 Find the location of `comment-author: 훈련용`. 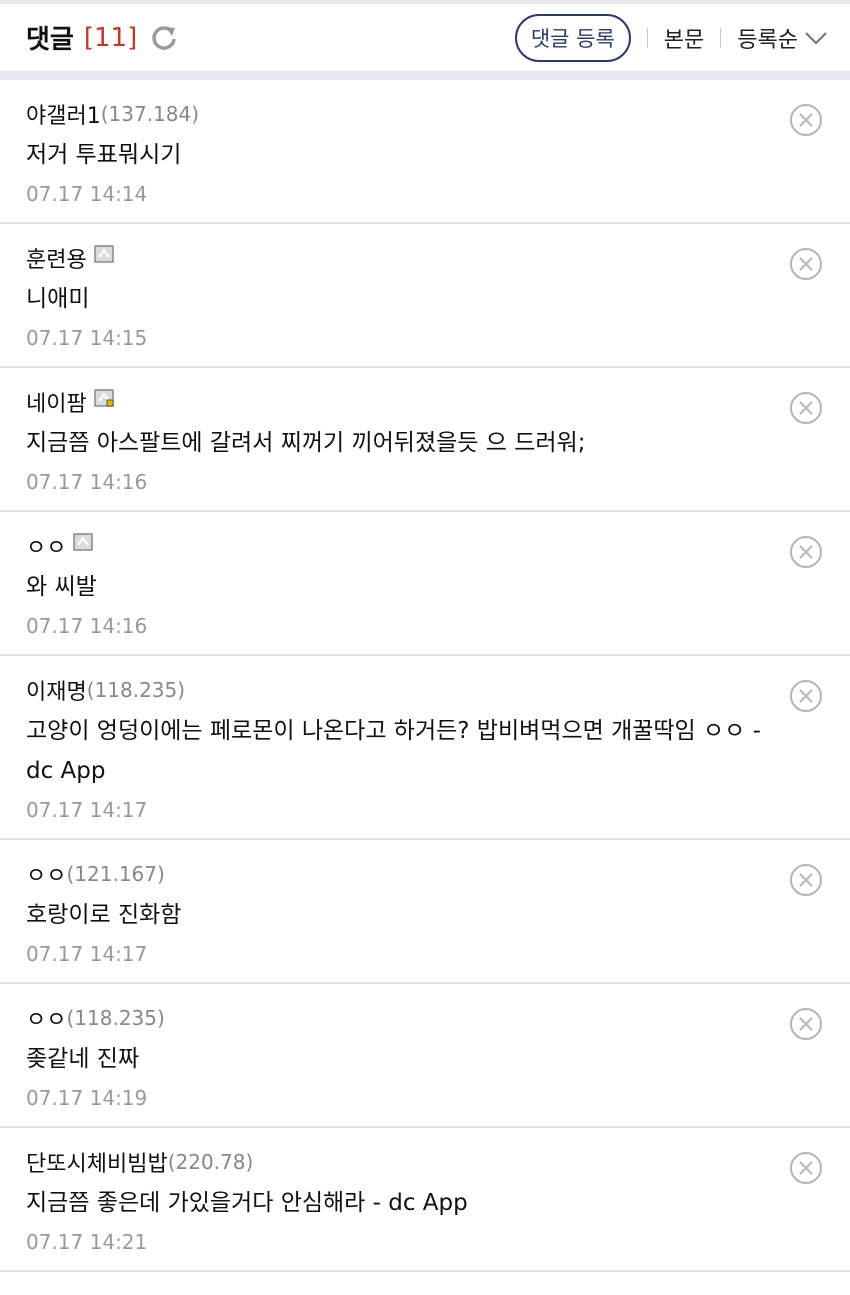

comment-author: 훈련용 is located at coordinates (56, 258).